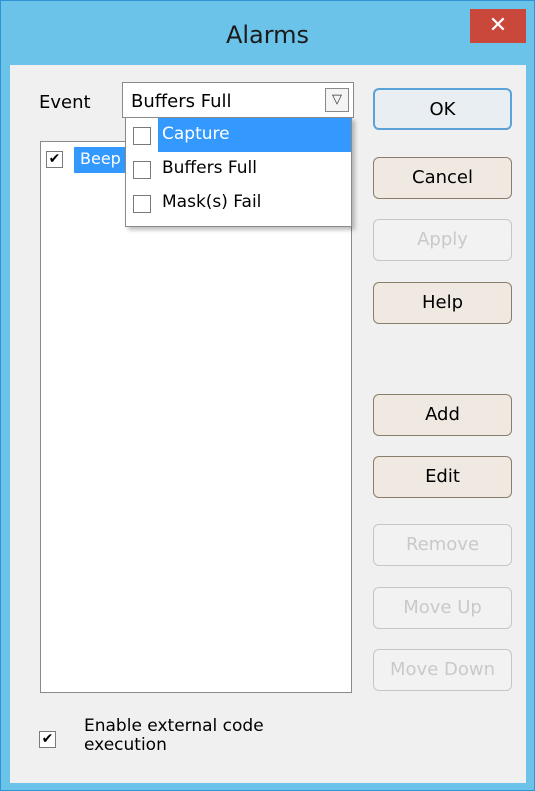 The image size is (535, 791). Describe the element at coordinates (442, 608) in the screenshot. I see `move-up-button: Move Up` at that location.